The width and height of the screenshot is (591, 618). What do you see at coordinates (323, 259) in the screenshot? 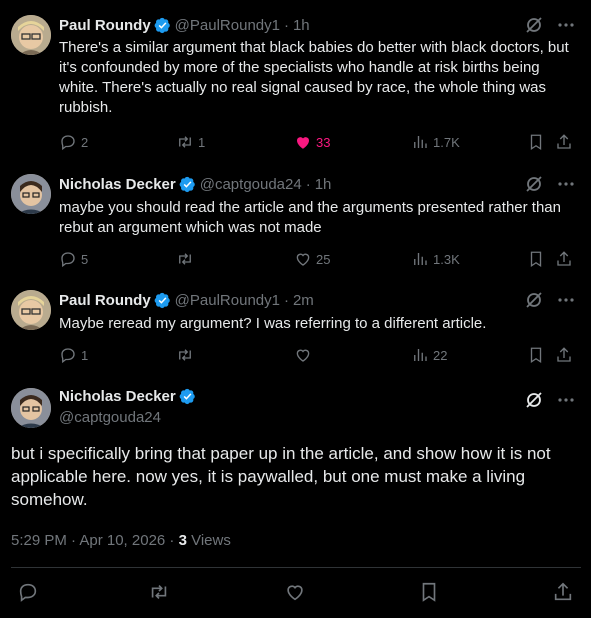
I see `like-count: 25` at bounding box center [323, 259].